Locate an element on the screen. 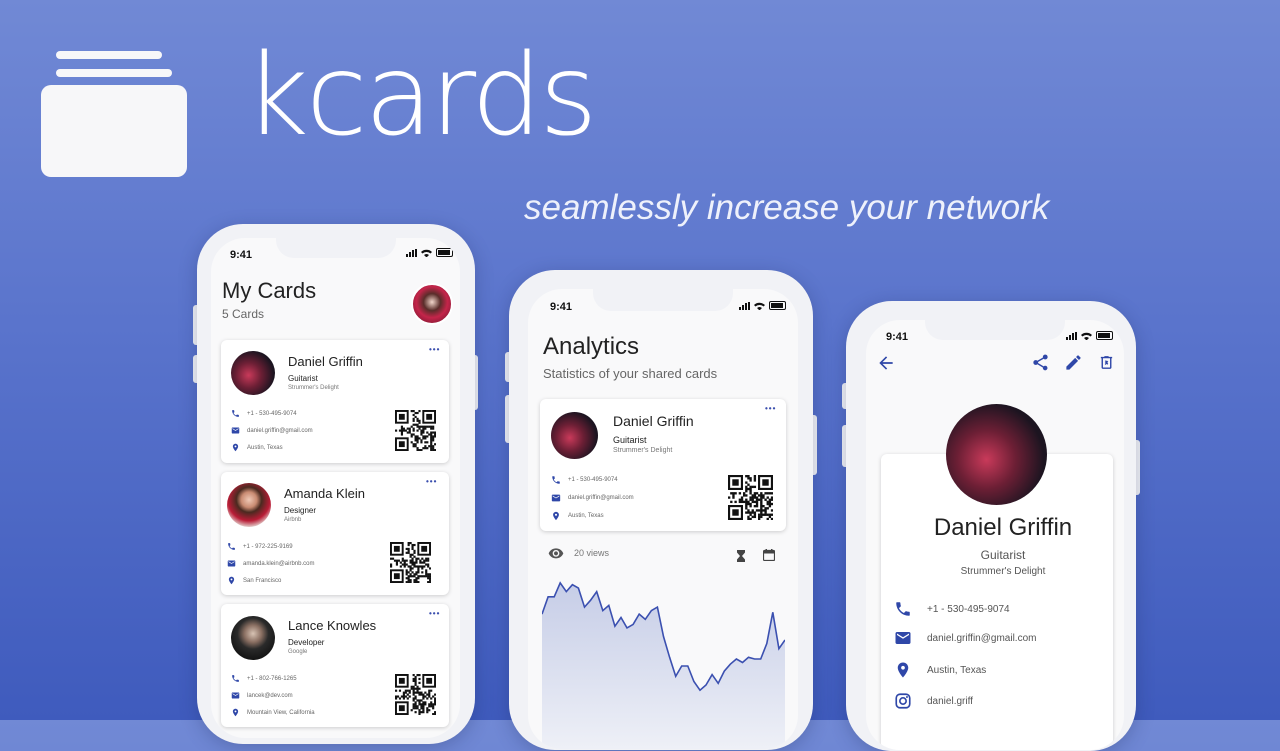 Image resolution: width=1280 pixels, height=751 pixels. profile-avatar is located at coordinates (432, 304).